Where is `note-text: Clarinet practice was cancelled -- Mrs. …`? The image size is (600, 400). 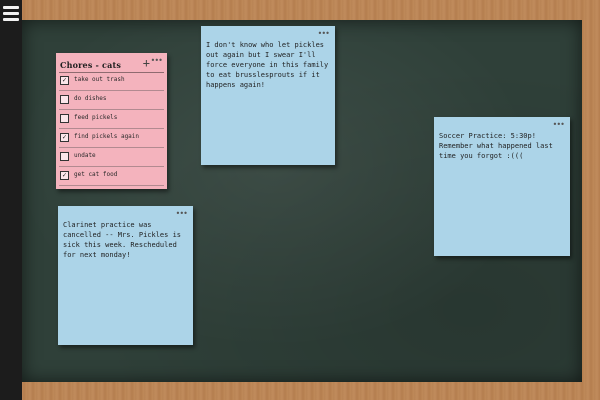 note-text: Clarinet practice was cancelled -- Mrs. … is located at coordinates (125, 240).